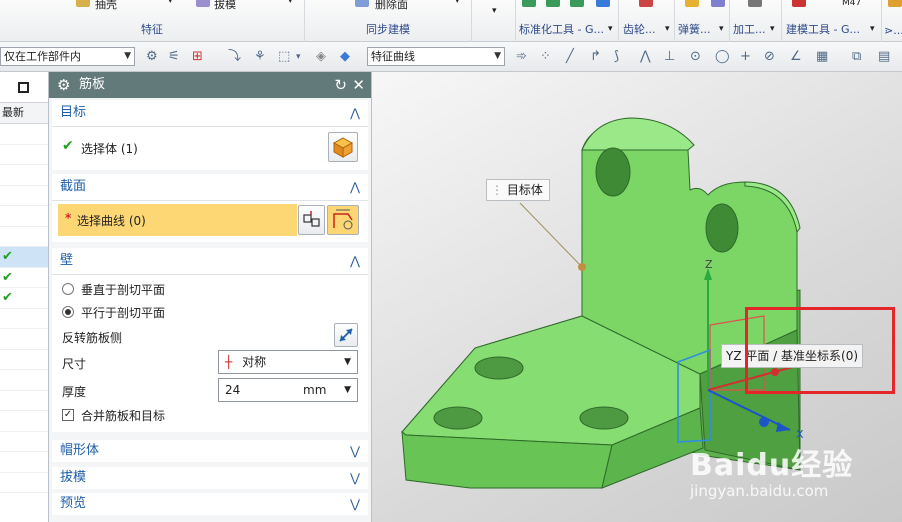 The image size is (902, 522). What do you see at coordinates (616, 57) in the screenshot?
I see `spline-icon: ⟆` at bounding box center [616, 57].